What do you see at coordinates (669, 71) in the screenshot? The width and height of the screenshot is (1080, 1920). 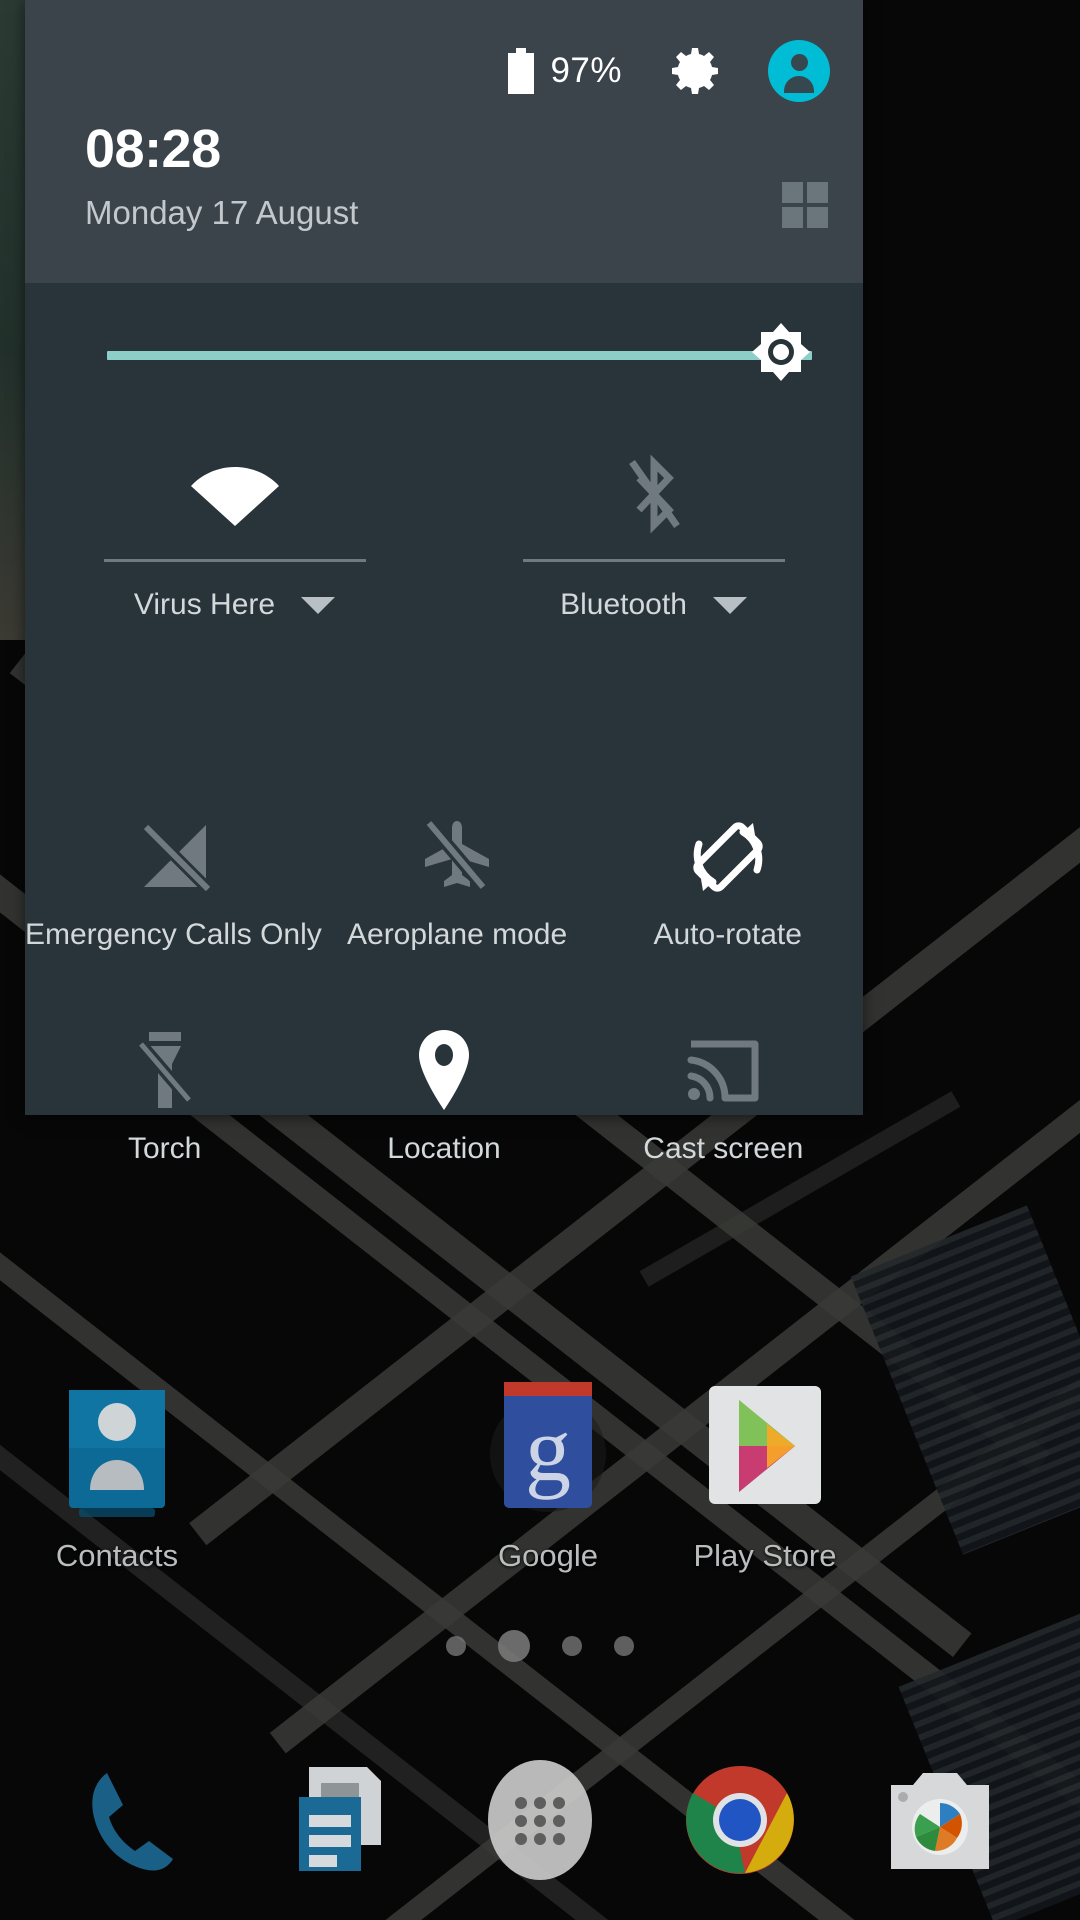 I see `status-bar: 97%` at bounding box center [669, 71].